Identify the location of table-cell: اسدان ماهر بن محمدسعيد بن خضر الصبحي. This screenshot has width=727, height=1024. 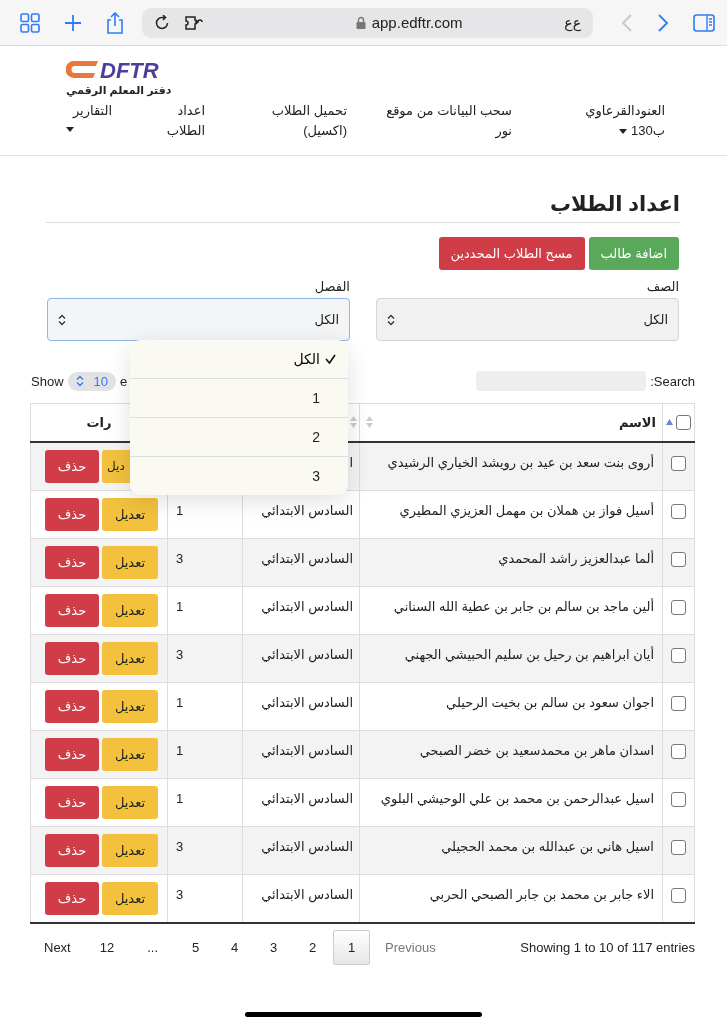
(511, 754).